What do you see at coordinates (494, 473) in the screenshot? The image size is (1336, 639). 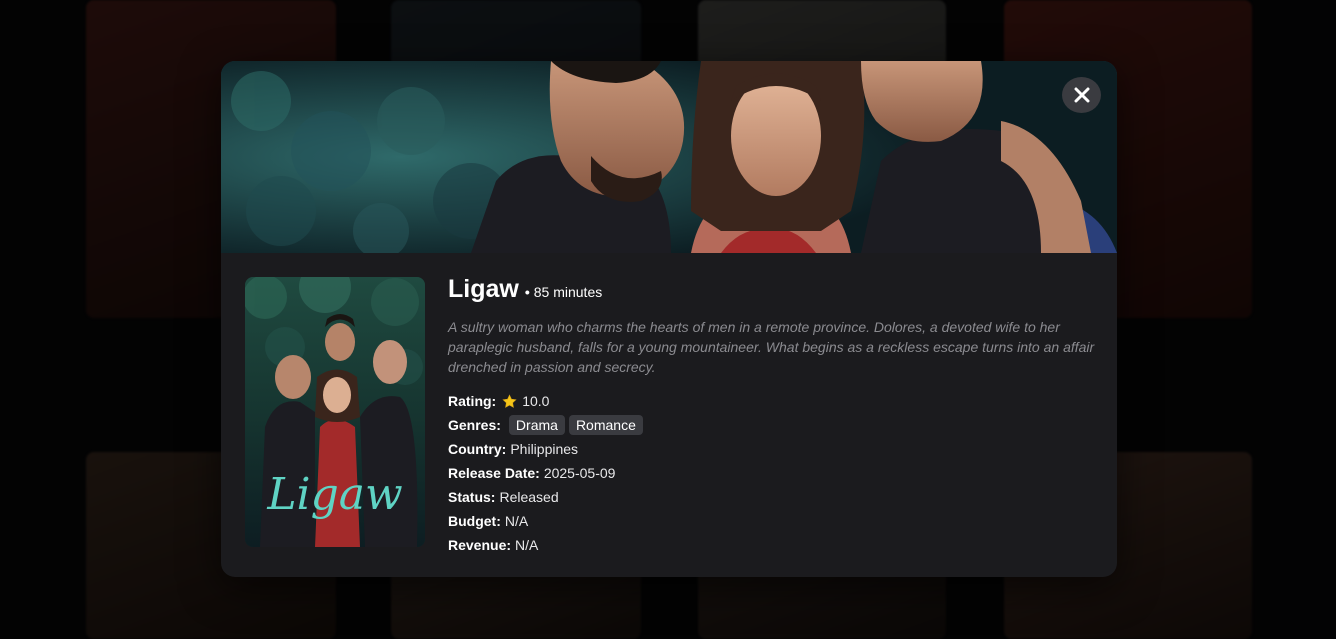 I see `release-date-label: Release Date:` at bounding box center [494, 473].